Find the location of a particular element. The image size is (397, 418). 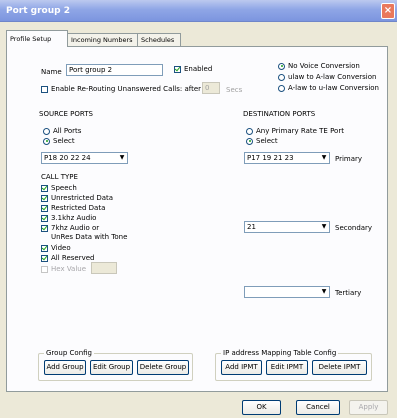

rerouting-check-icon is located at coordinates (44, 89).